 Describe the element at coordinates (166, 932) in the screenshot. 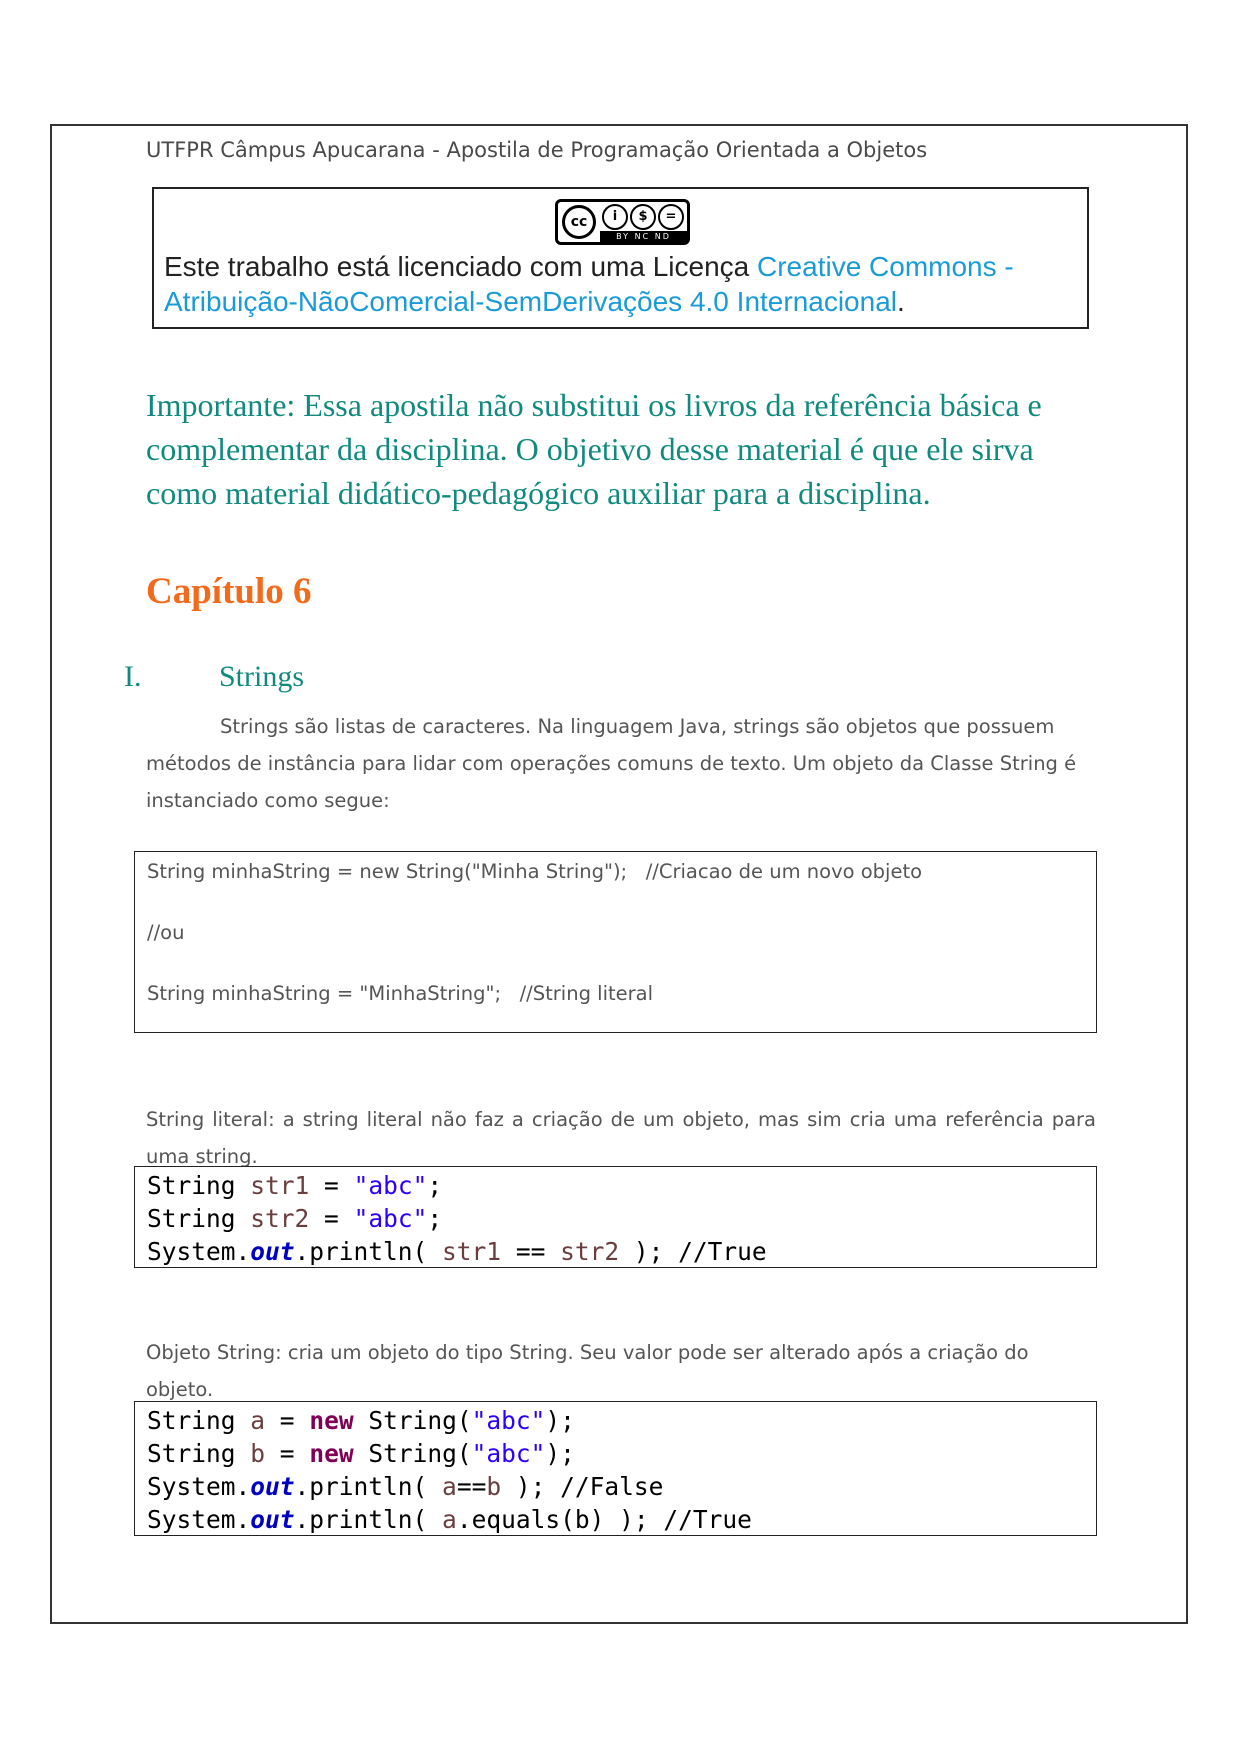

I see `code-line: //ou` at that location.